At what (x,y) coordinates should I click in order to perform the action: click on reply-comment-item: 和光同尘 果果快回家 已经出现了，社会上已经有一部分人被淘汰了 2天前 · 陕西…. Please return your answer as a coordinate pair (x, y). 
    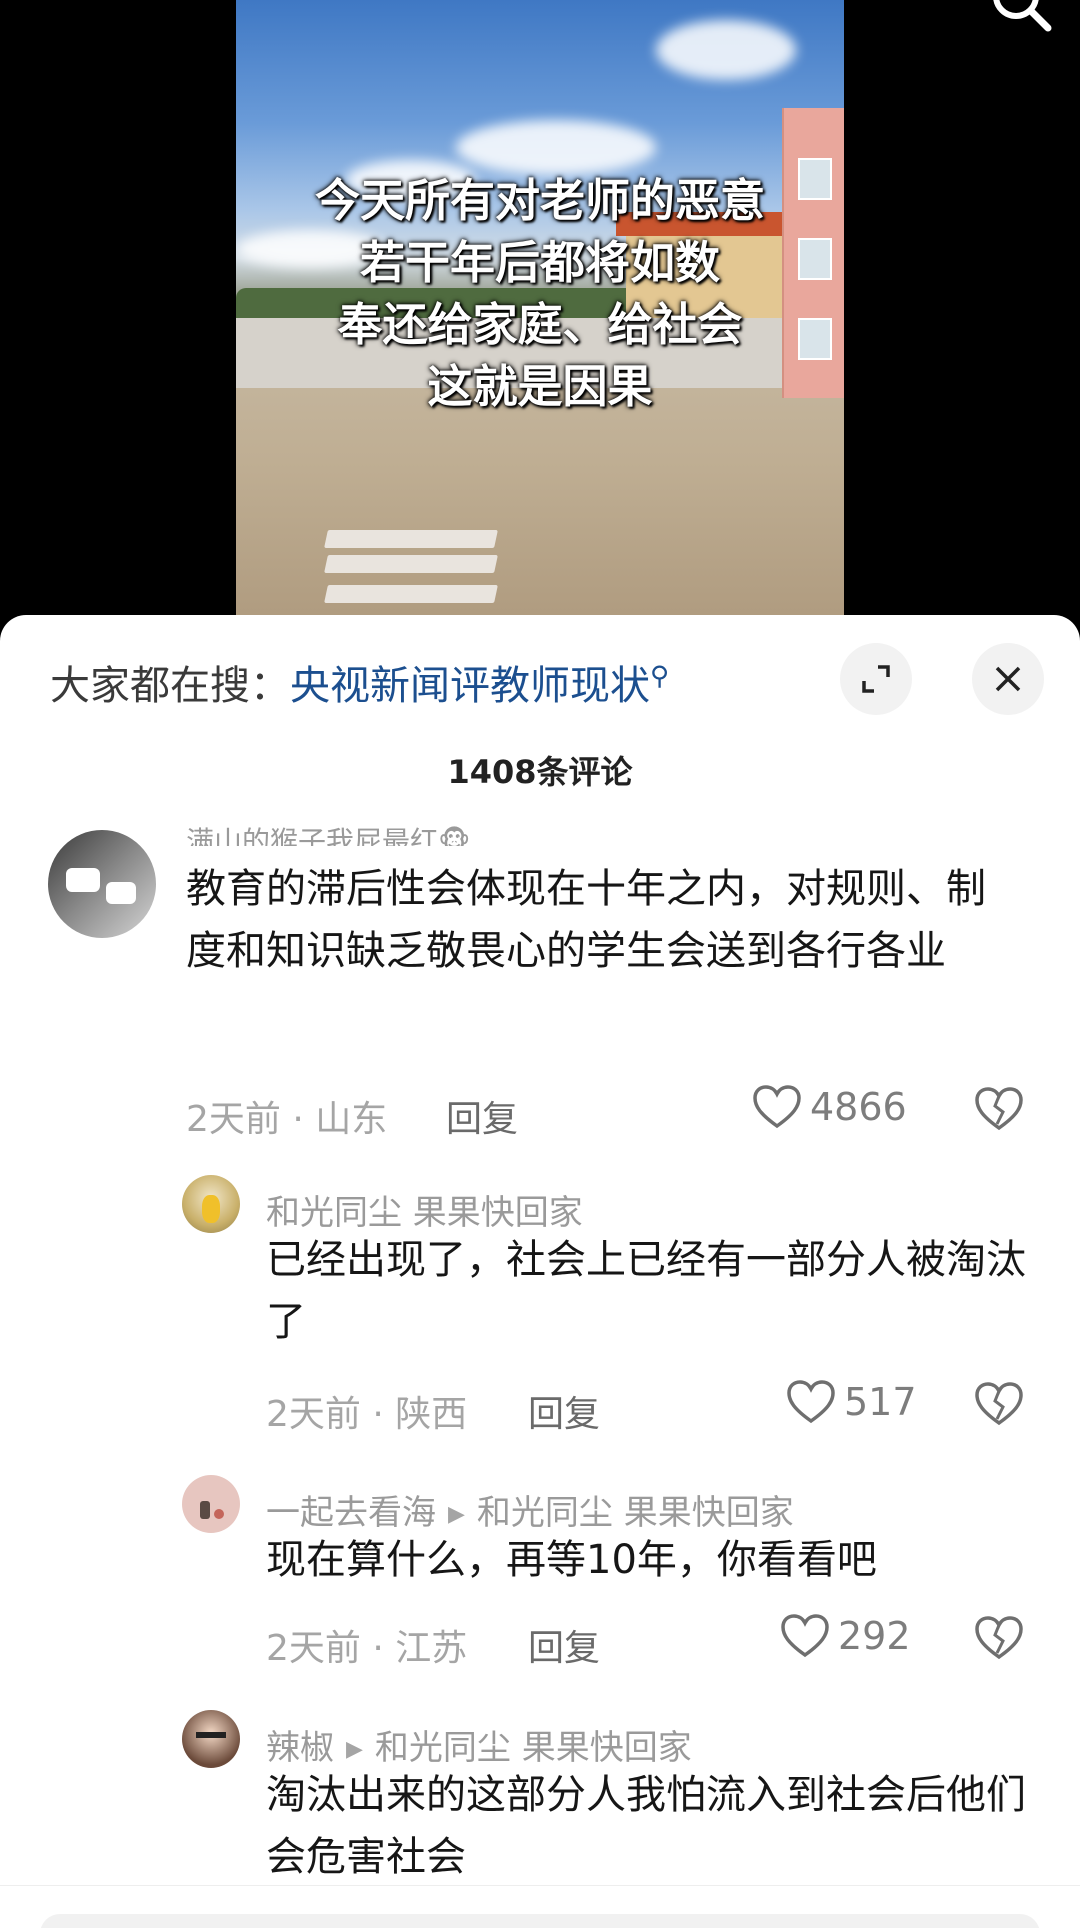
    Looking at the image, I should click on (540, 1315).